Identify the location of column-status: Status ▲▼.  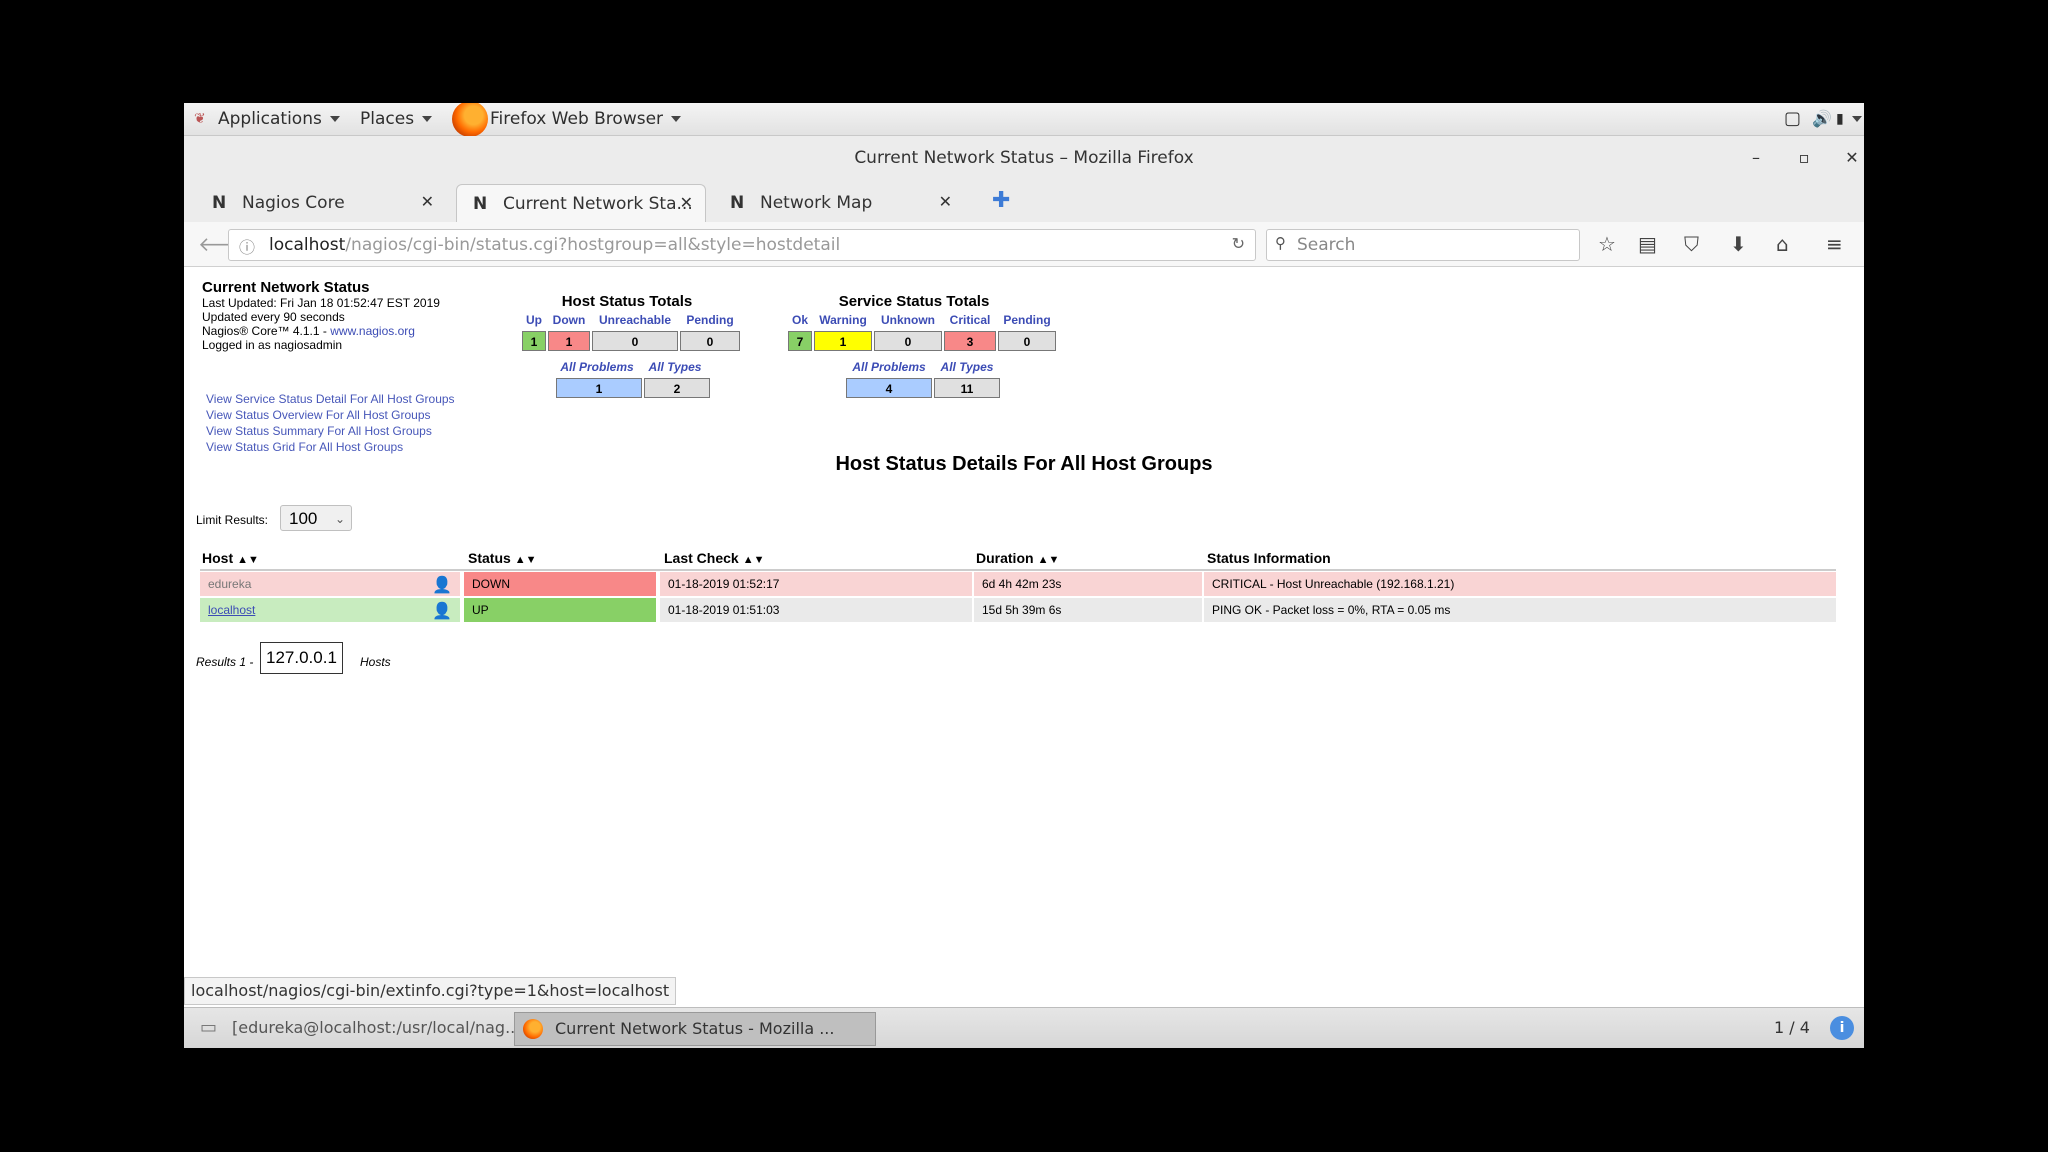
(502, 558).